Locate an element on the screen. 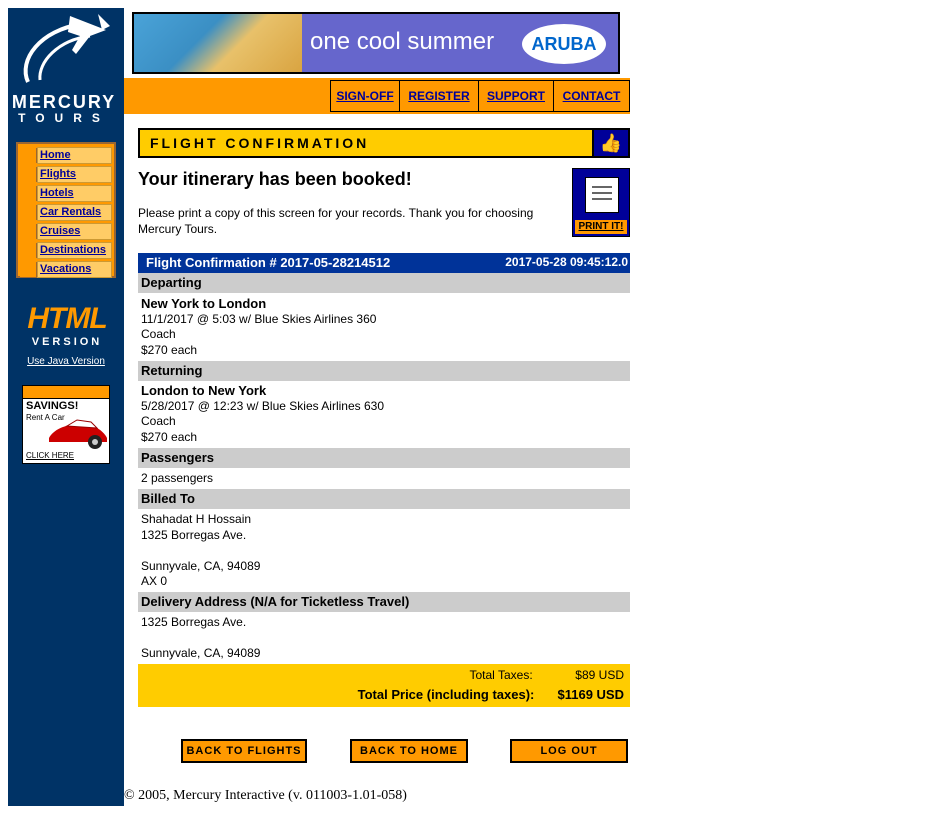 The height and width of the screenshot is (814, 930). printer-icon is located at coordinates (602, 195).